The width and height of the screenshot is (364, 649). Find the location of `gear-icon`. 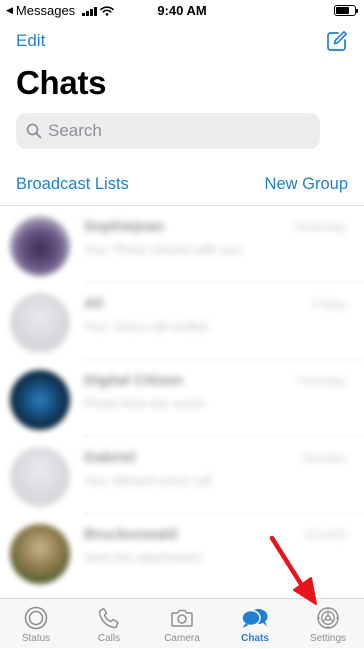

gear-icon is located at coordinates (328, 618).